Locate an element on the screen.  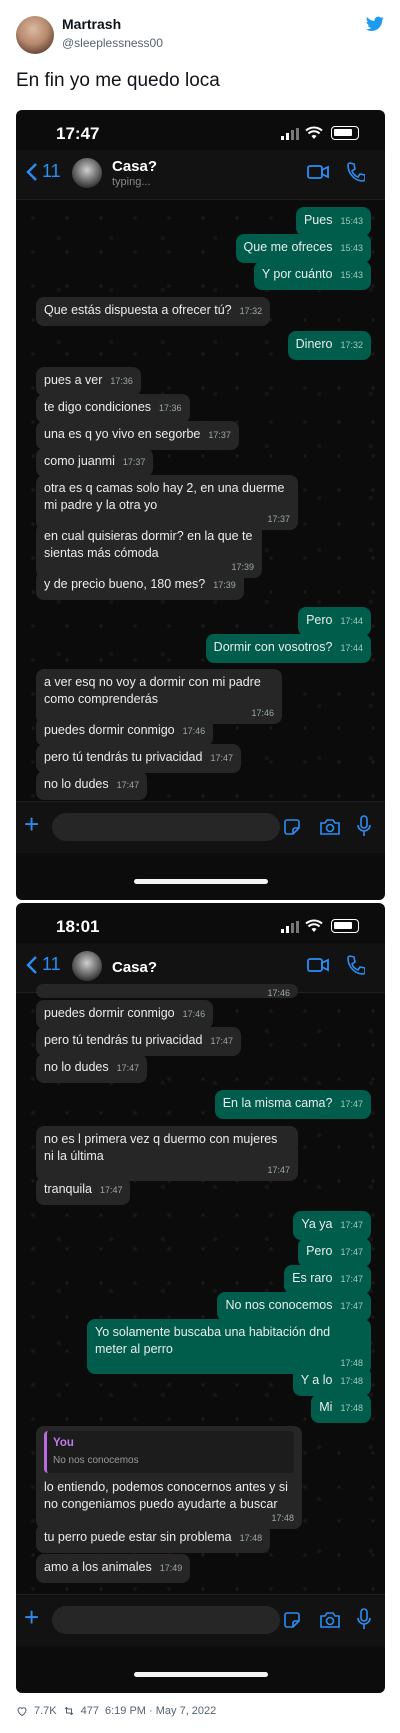
message-outgoing: Pues 15:43 is located at coordinates (333, 221).